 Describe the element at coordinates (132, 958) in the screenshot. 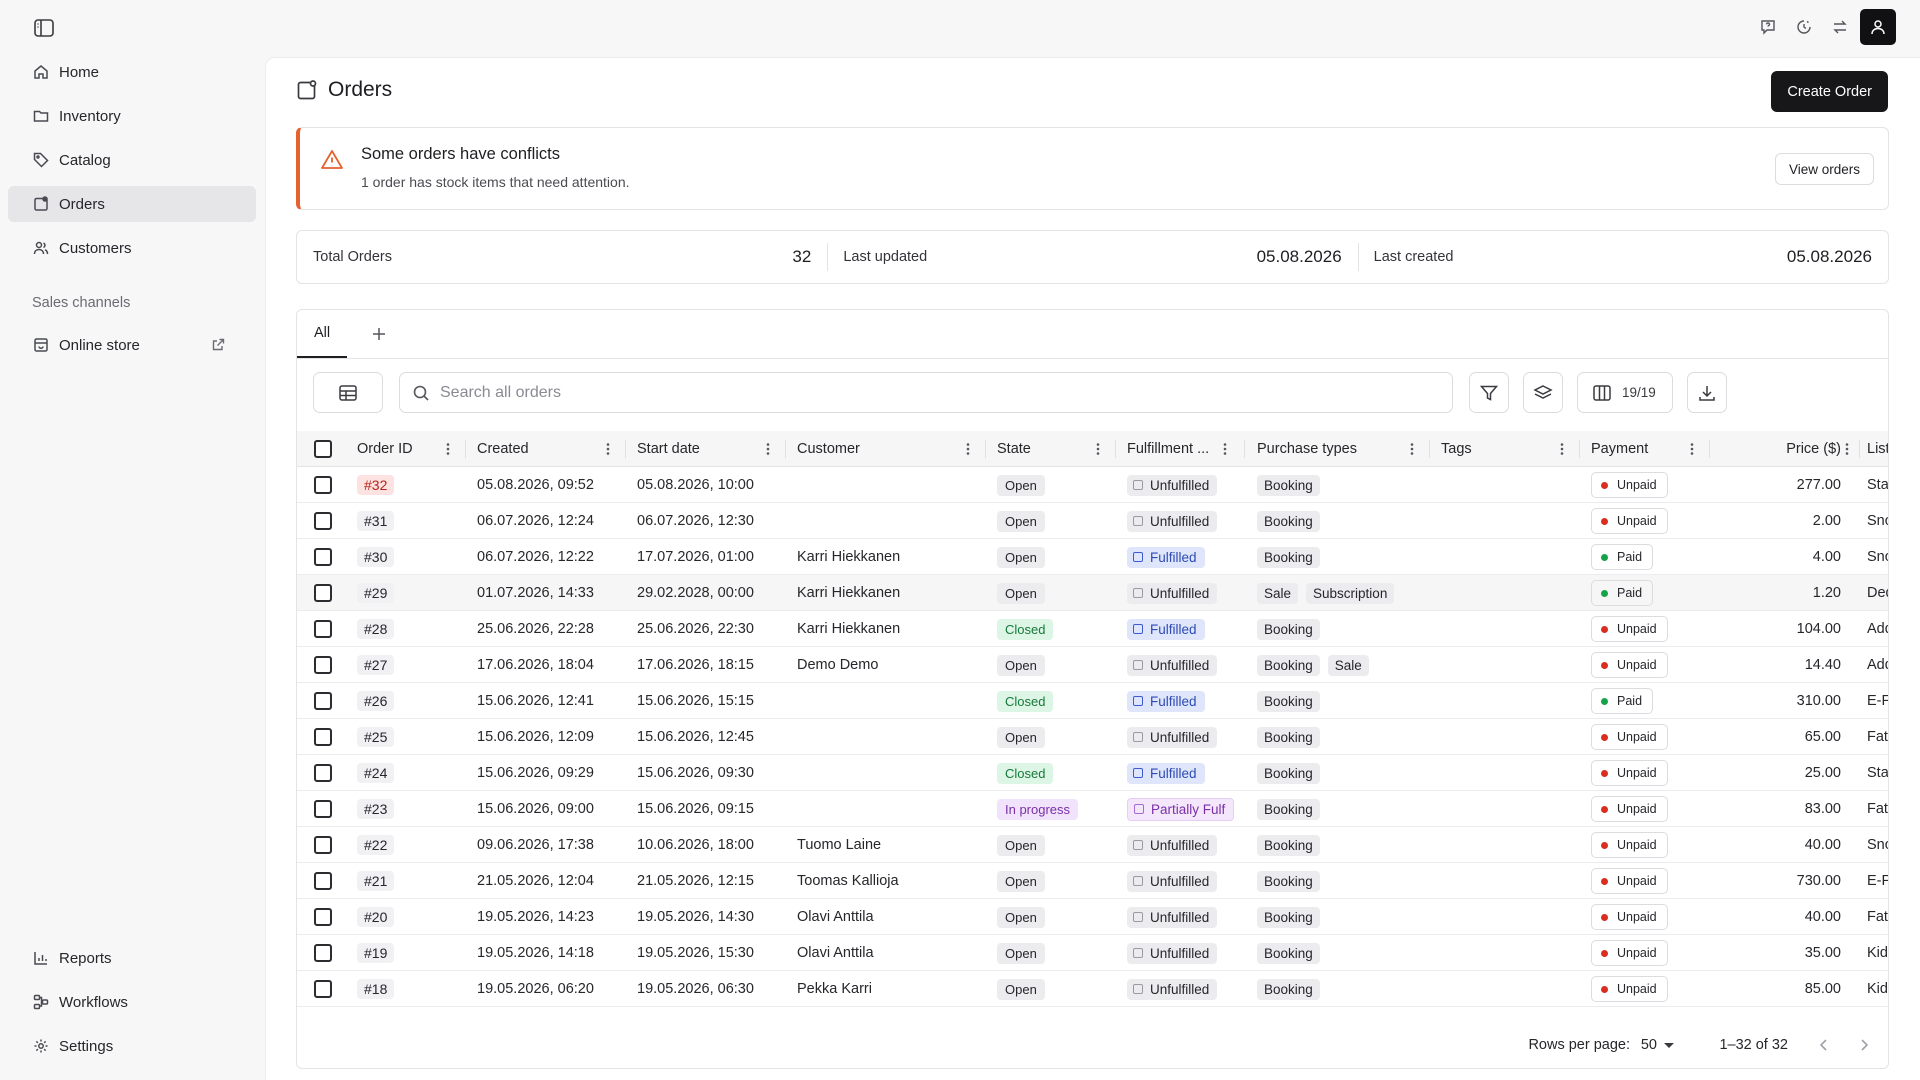

I see `nav-item-reports: Reports` at that location.